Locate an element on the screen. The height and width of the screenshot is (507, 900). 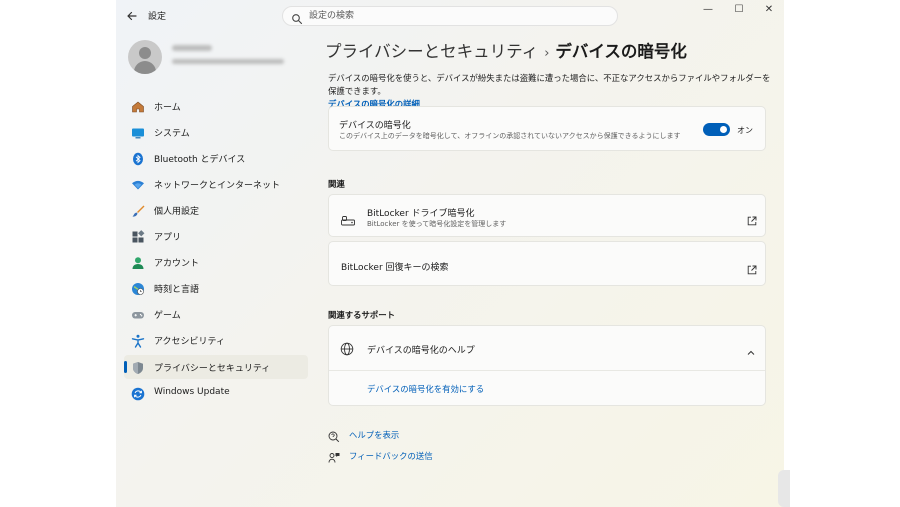
enable-encryption-link: デバイスの暗号化を有効にする is located at coordinates (425, 389).